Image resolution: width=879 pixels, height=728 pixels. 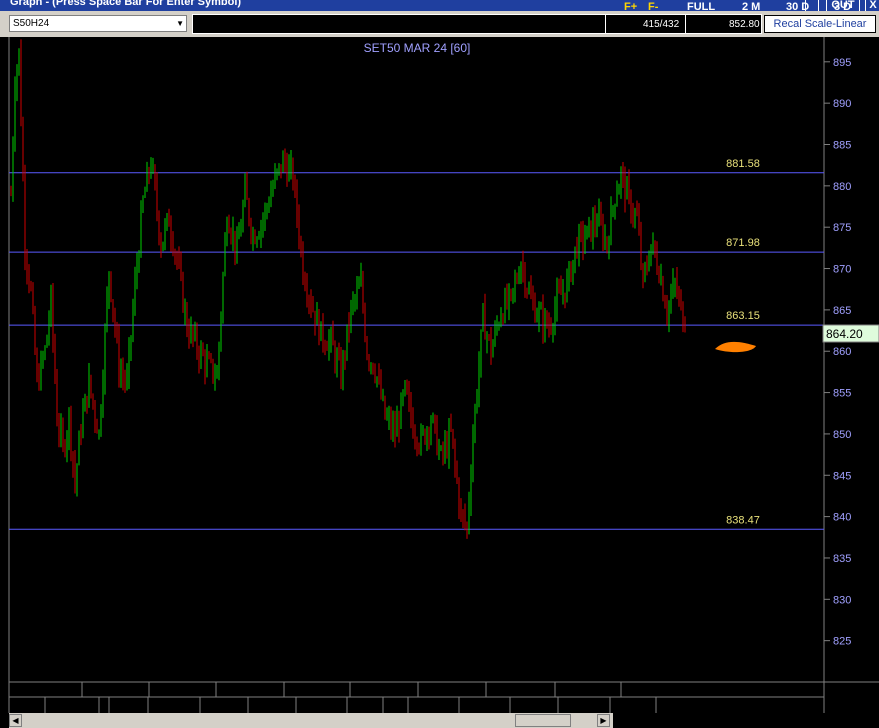 I want to click on y-tick-label: 895, so click(x=842, y=63).